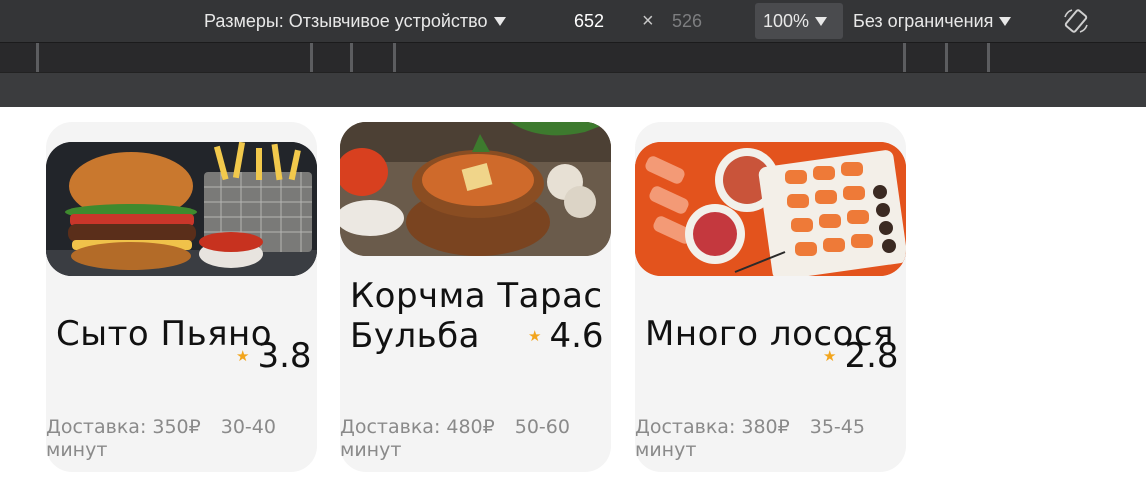 The width and height of the screenshot is (1146, 494). I want to click on throttling-dropdown: Без ограничения, so click(932, 21).